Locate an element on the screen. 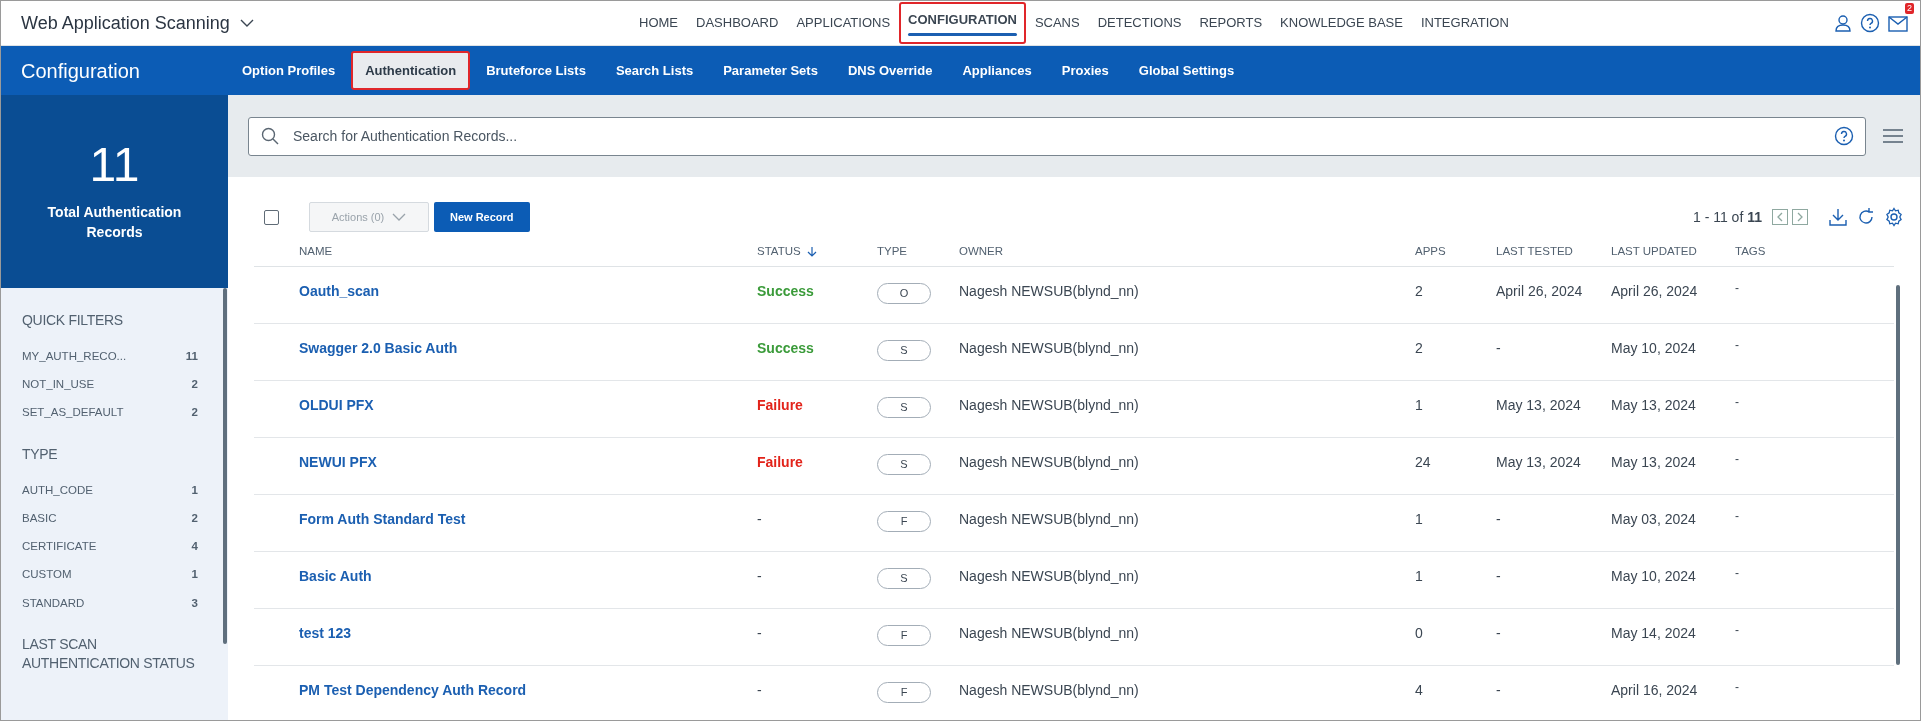 The height and width of the screenshot is (721, 1921). sub-tab: Option Profiles is located at coordinates (289, 70).